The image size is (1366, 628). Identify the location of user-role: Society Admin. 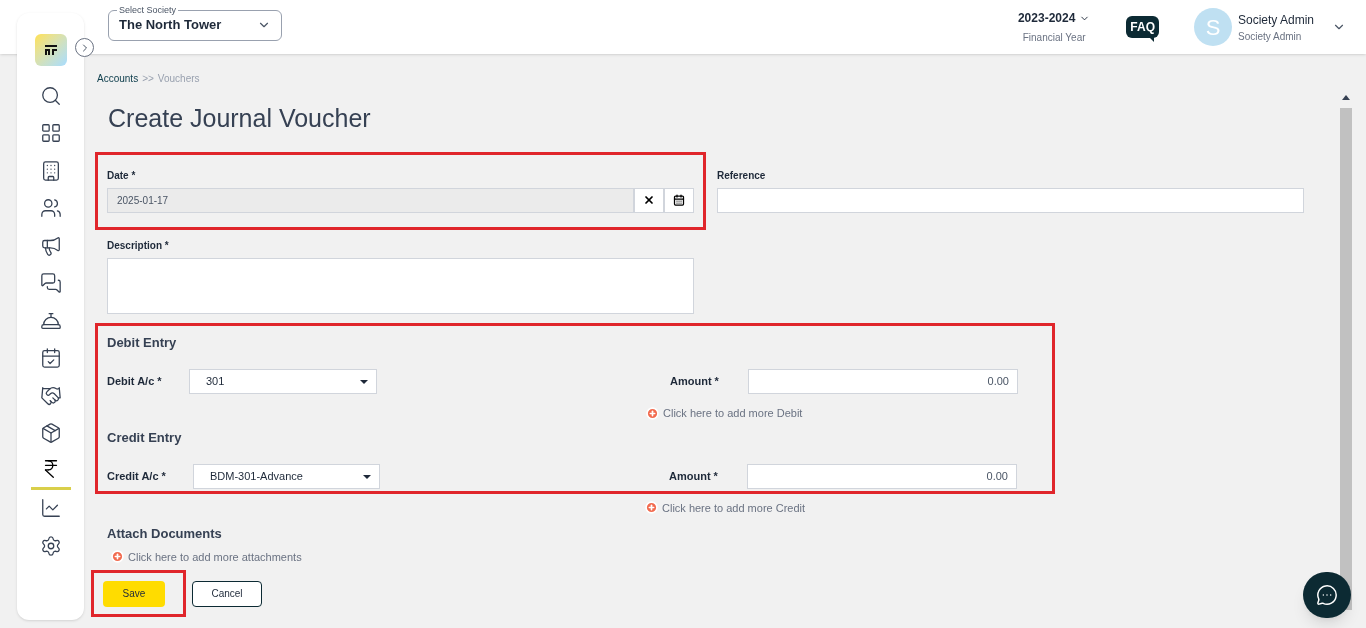
(1270, 36).